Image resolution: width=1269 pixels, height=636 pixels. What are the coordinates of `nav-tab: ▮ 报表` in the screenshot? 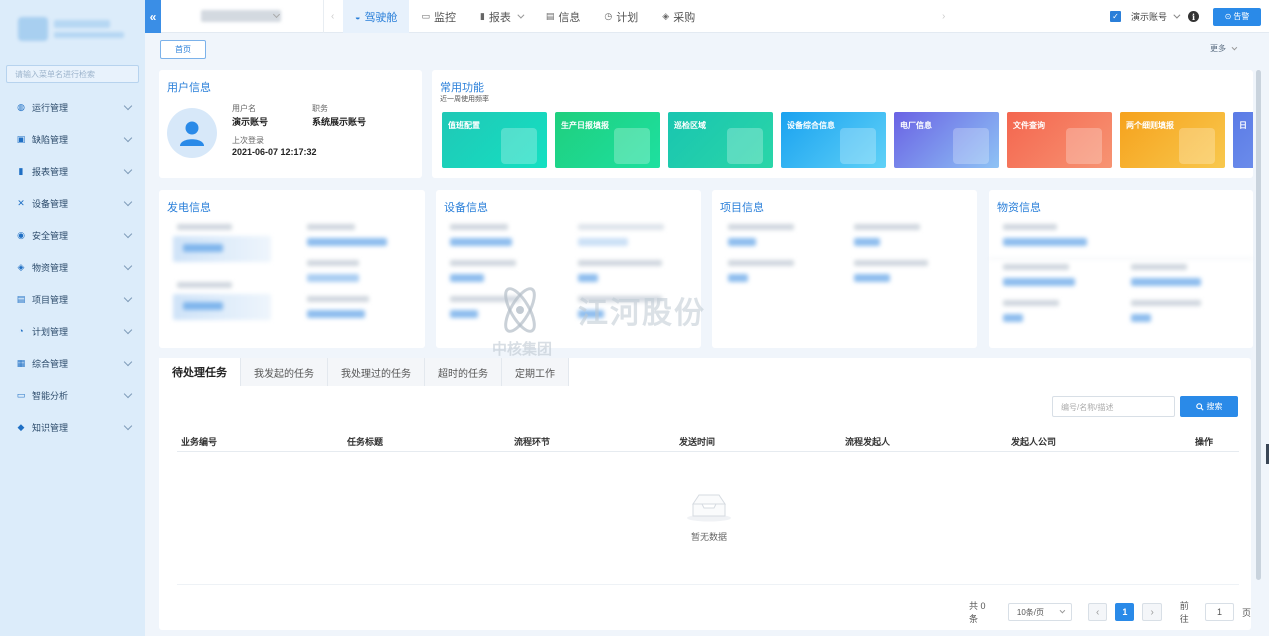 It's located at (501, 16).